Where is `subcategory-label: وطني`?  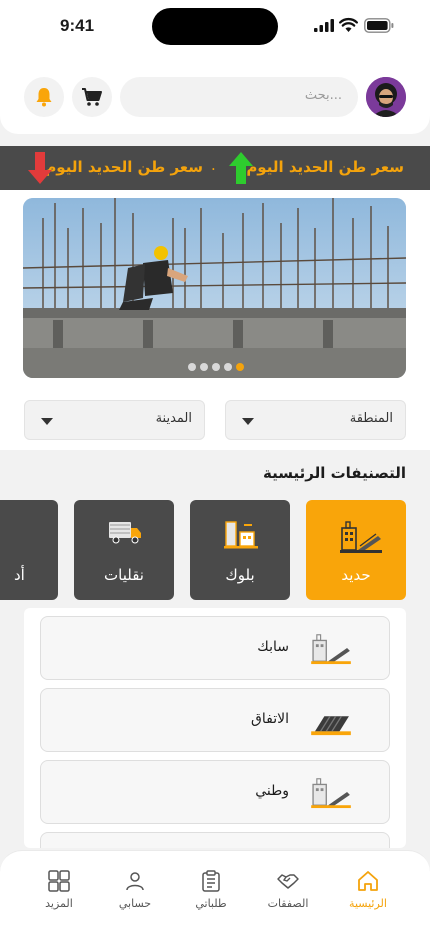 subcategory-label: وطني is located at coordinates (272, 791).